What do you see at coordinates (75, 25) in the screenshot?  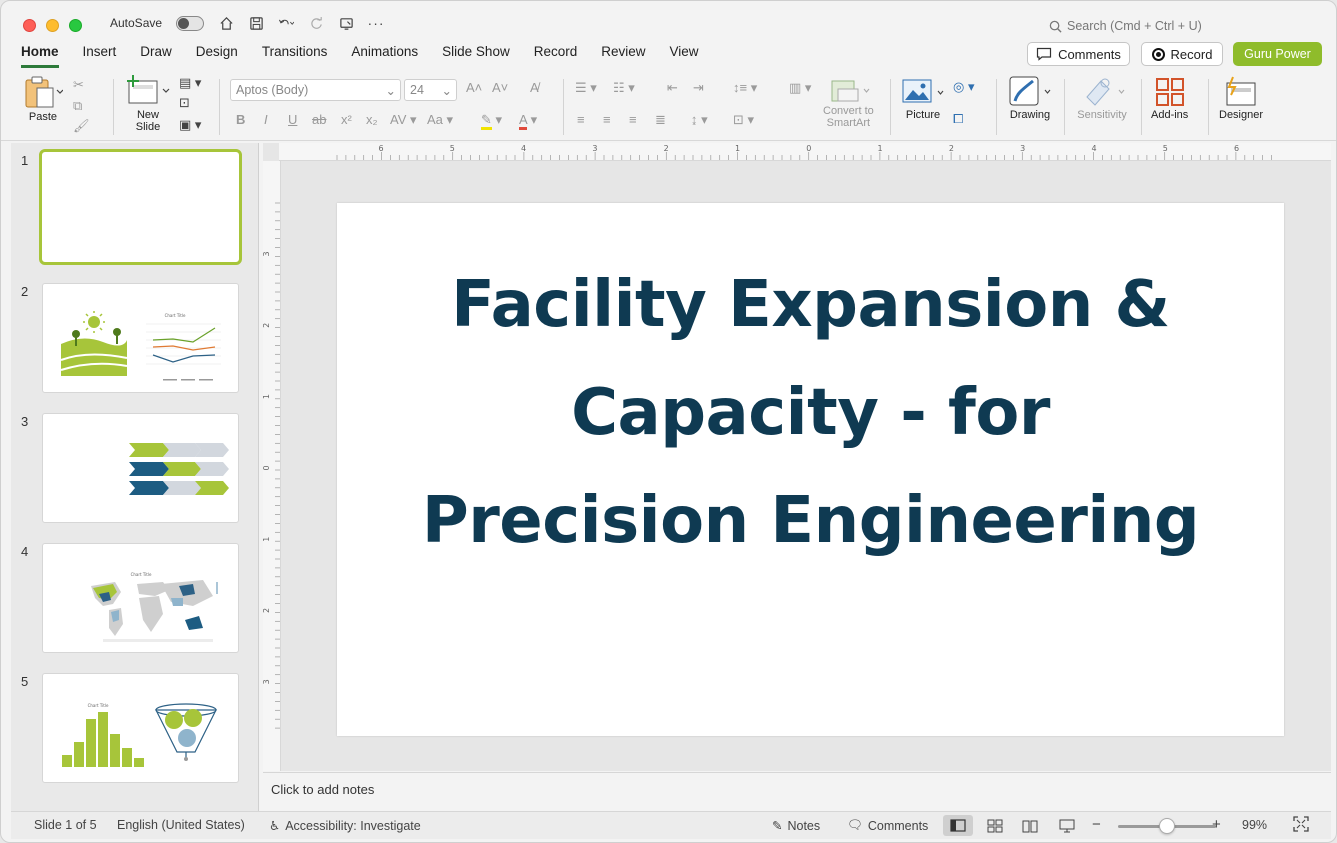 I see `zoom-window-button` at bounding box center [75, 25].